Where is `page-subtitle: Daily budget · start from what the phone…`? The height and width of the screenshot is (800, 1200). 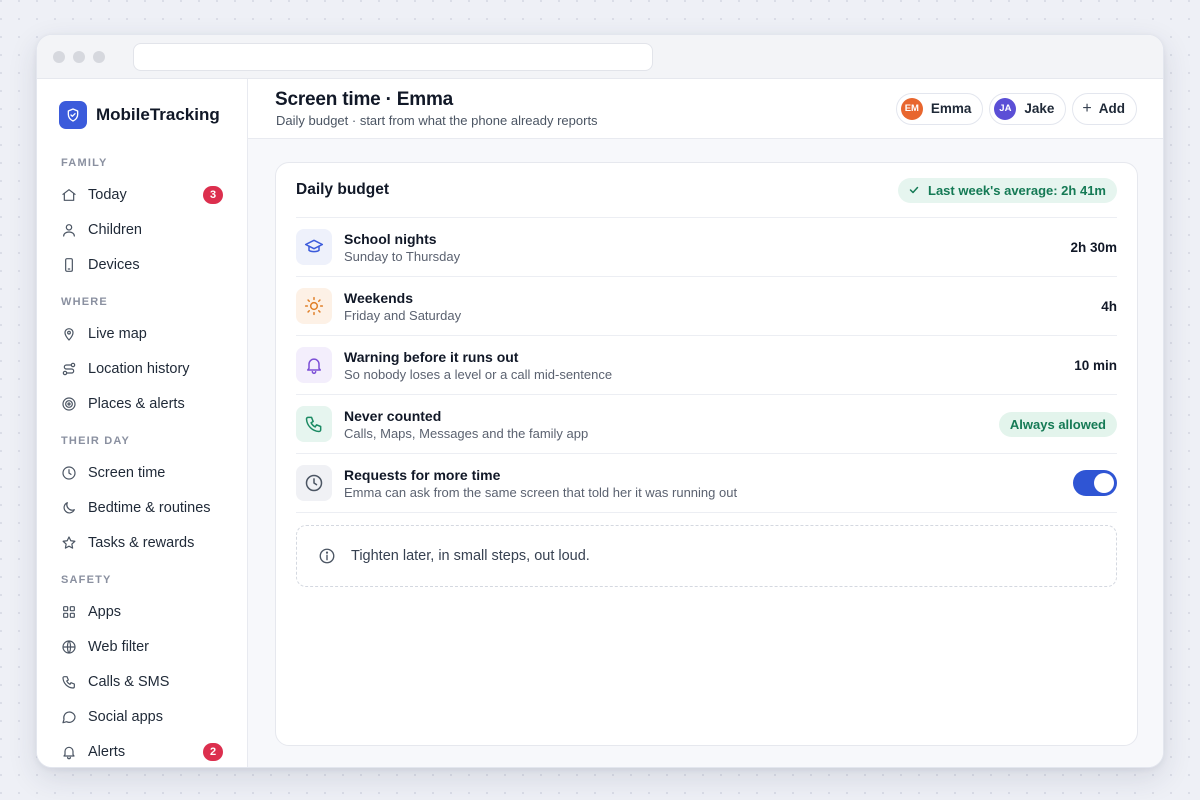
page-subtitle: Daily budget · start from what the phone… is located at coordinates (437, 120).